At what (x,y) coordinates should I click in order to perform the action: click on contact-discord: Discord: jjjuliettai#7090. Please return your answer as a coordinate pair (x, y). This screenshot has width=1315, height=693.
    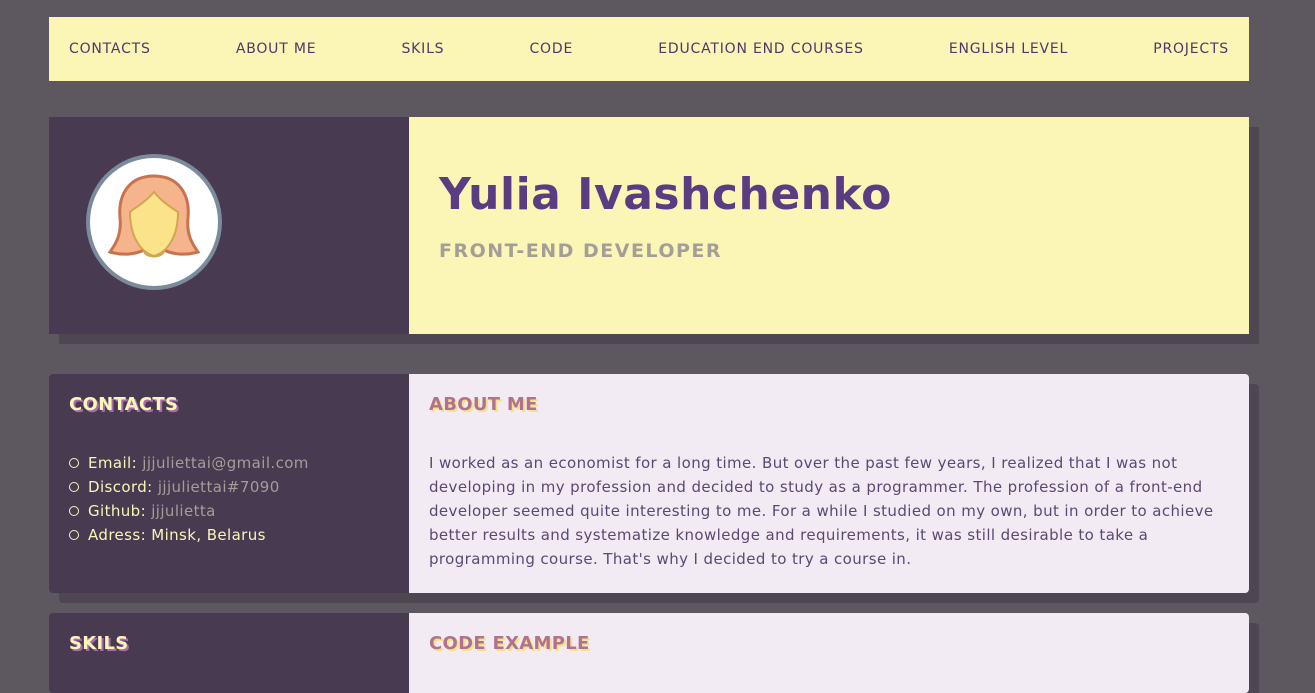
    Looking at the image, I should click on (229, 487).